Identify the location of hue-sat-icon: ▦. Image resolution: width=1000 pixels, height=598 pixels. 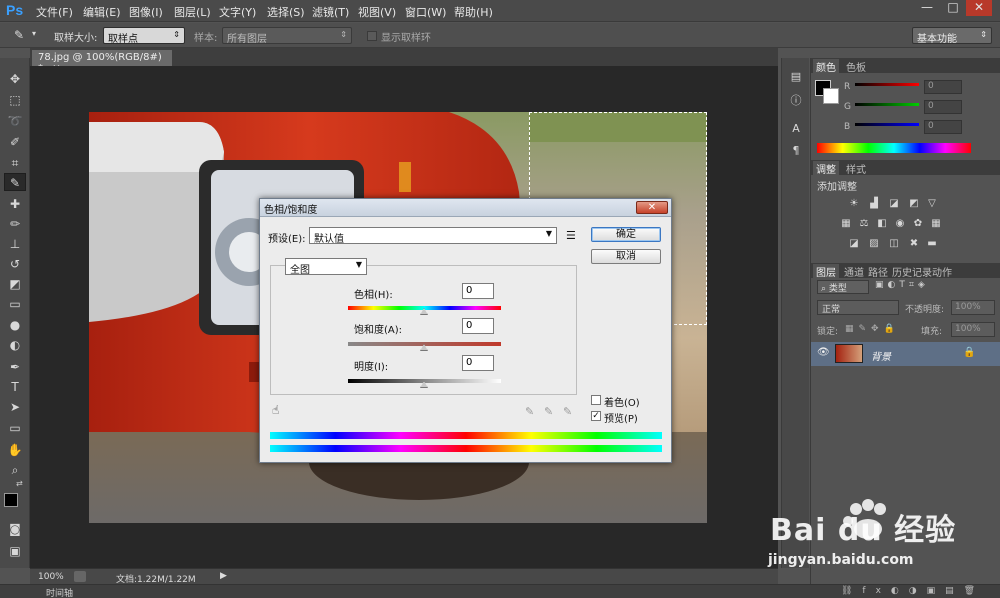
(846, 224).